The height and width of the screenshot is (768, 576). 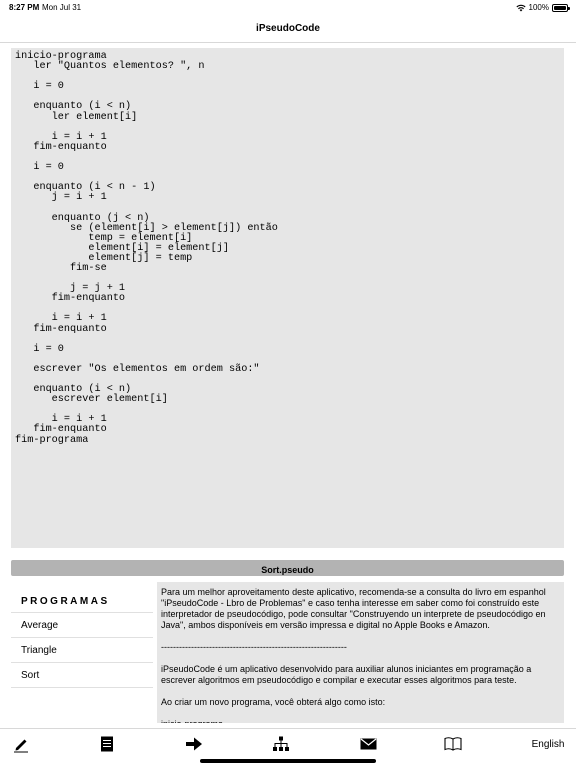 What do you see at coordinates (538, 7) in the screenshot?
I see `battery-percent: 100%` at bounding box center [538, 7].